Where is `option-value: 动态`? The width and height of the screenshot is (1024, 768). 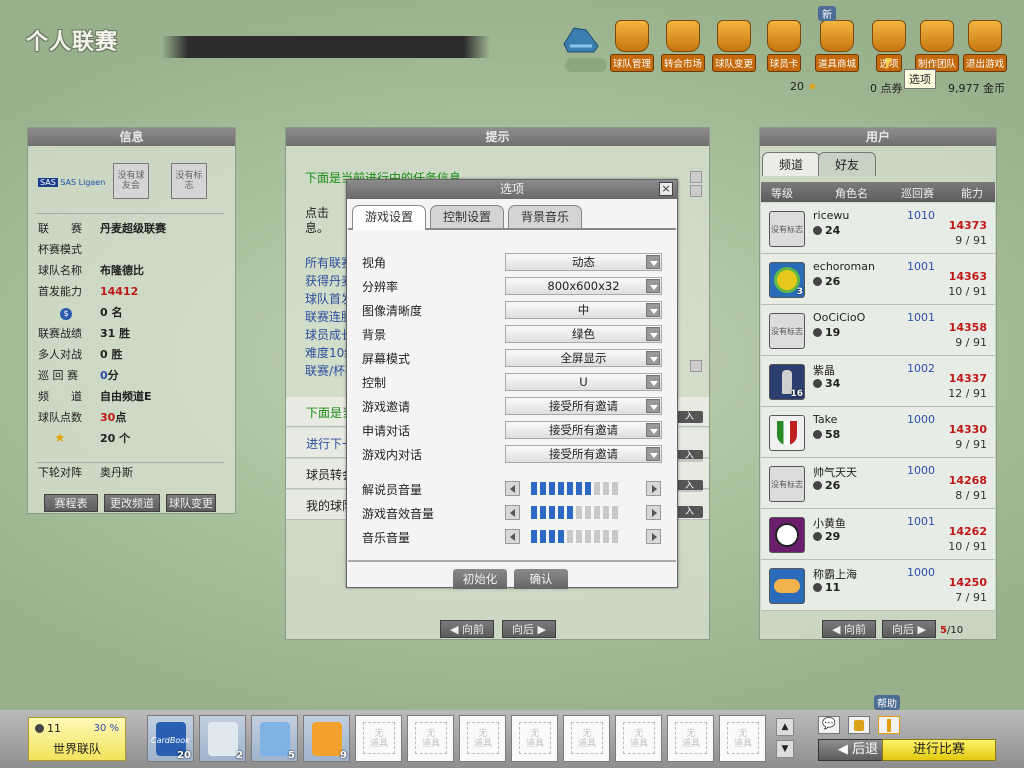
option-value: 动态 is located at coordinates (583, 262).